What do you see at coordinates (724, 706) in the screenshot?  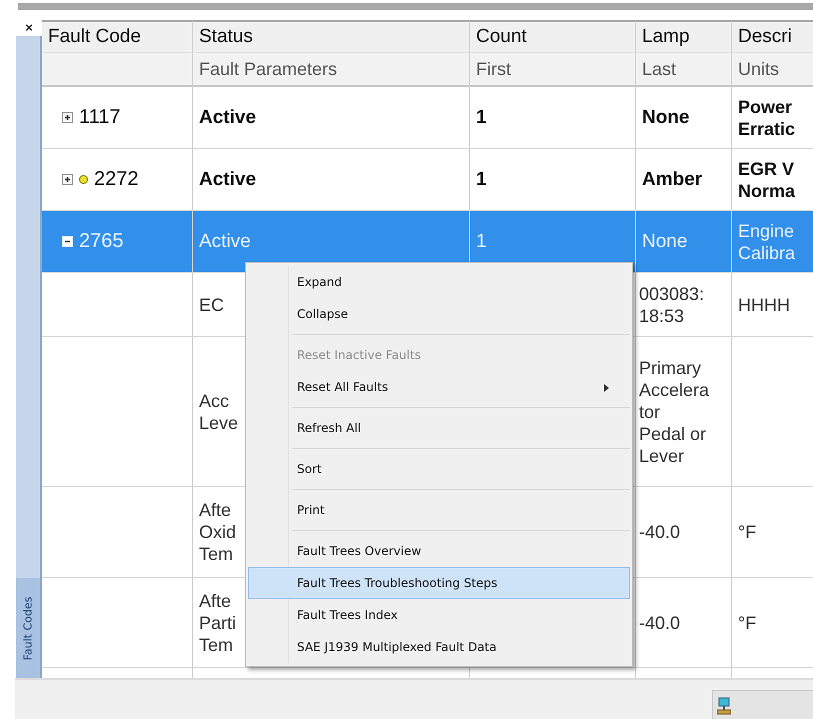 I see `network-icon` at bounding box center [724, 706].